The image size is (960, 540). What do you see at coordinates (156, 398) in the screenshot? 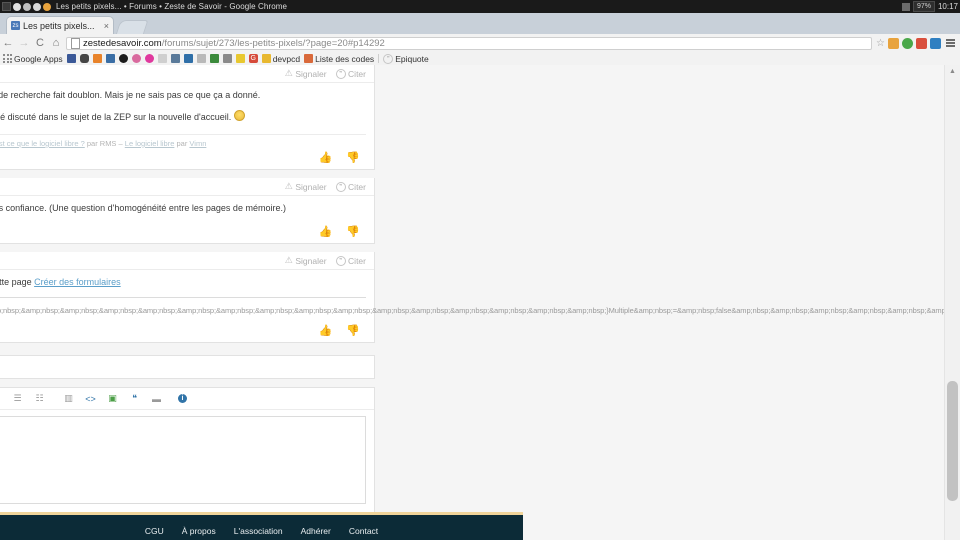
I see `link-icon: ▬` at bounding box center [156, 398].